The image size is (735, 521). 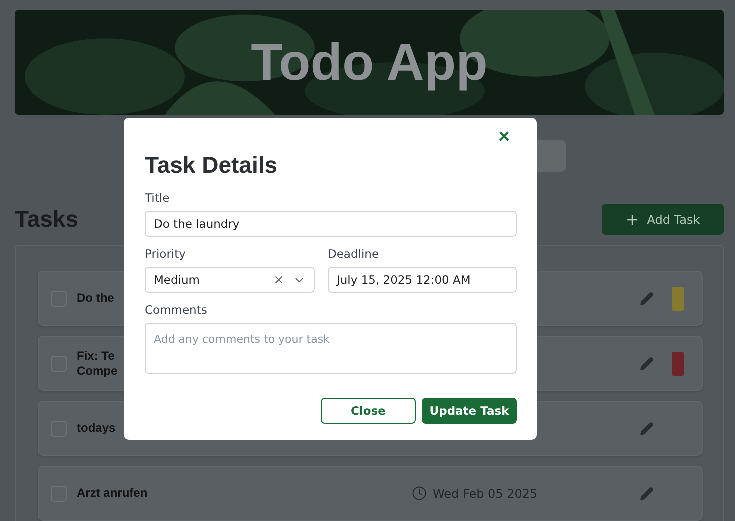 I want to click on task-date: Wed Feb 05 2025, so click(x=485, y=493).